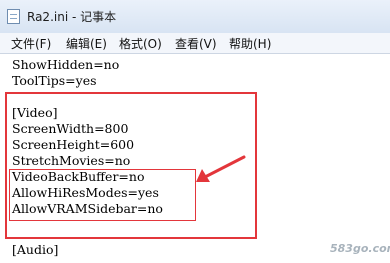 The width and height of the screenshot is (390, 263). I want to click on menu-bar: 文件(F) 编辑(E) 格式(O) 查看(V) 帮助(H), so click(195, 43).